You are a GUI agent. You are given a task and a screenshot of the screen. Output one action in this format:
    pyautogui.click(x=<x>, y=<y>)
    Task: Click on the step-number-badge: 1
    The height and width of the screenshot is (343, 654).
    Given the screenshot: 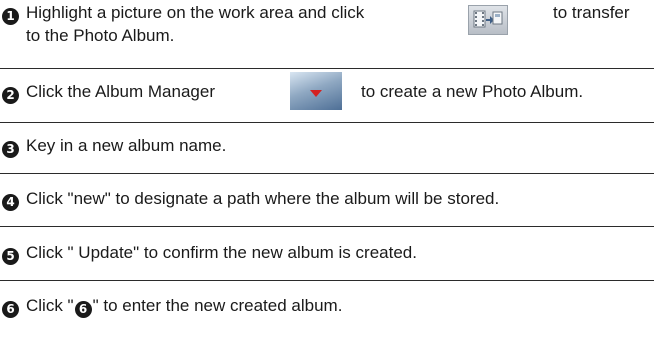 What is the action you would take?
    pyautogui.click(x=10, y=16)
    